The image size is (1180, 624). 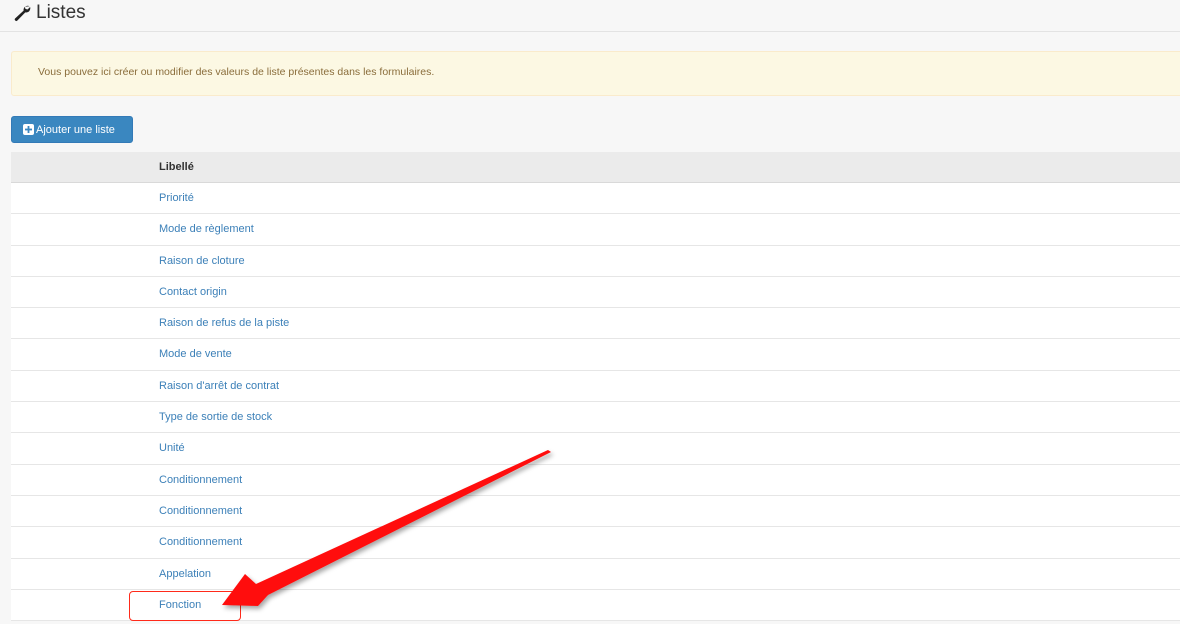 I want to click on list-link-raison-arret-contrat: Raison d'arrêt de contrat, so click(x=219, y=386).